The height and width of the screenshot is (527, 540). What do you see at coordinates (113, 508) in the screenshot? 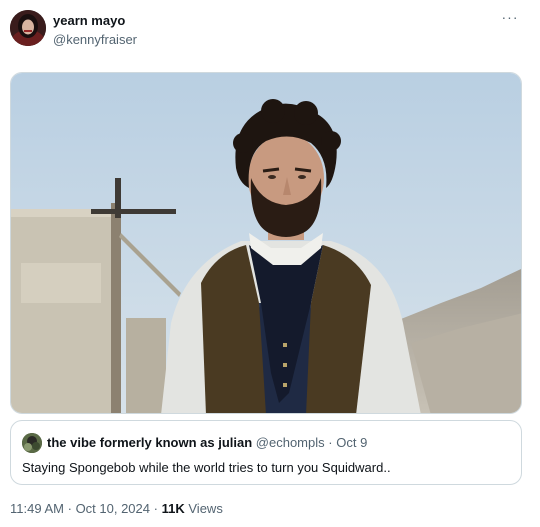
I see `tweet-date: Oct 10, 2024` at bounding box center [113, 508].